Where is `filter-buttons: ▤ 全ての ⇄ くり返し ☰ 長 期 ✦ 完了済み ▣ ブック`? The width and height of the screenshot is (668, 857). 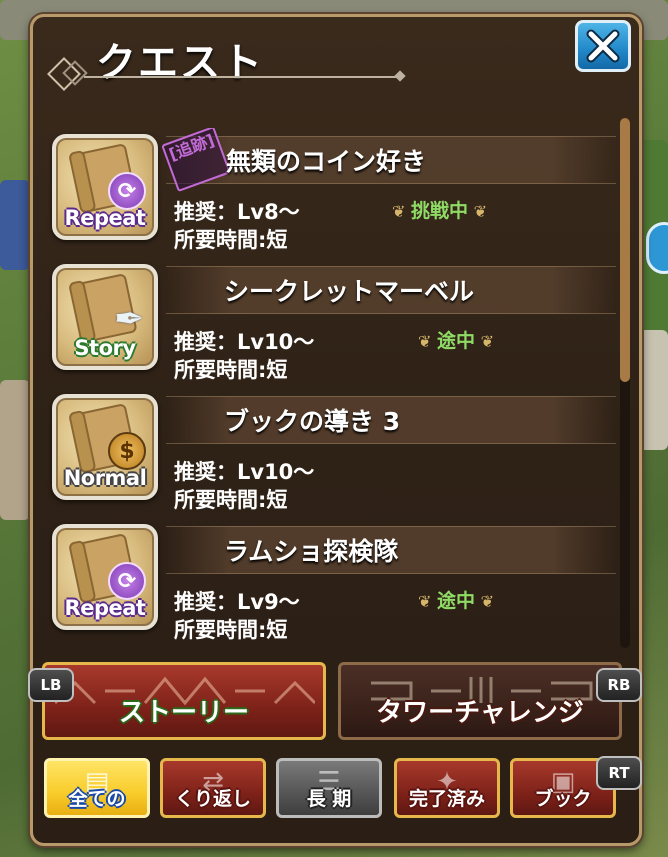
filter-buttons: ▤ 全ての ⇄ くり返し ☰ 長 期 ✦ 完了済み ▣ ブック is located at coordinates (335, 789).